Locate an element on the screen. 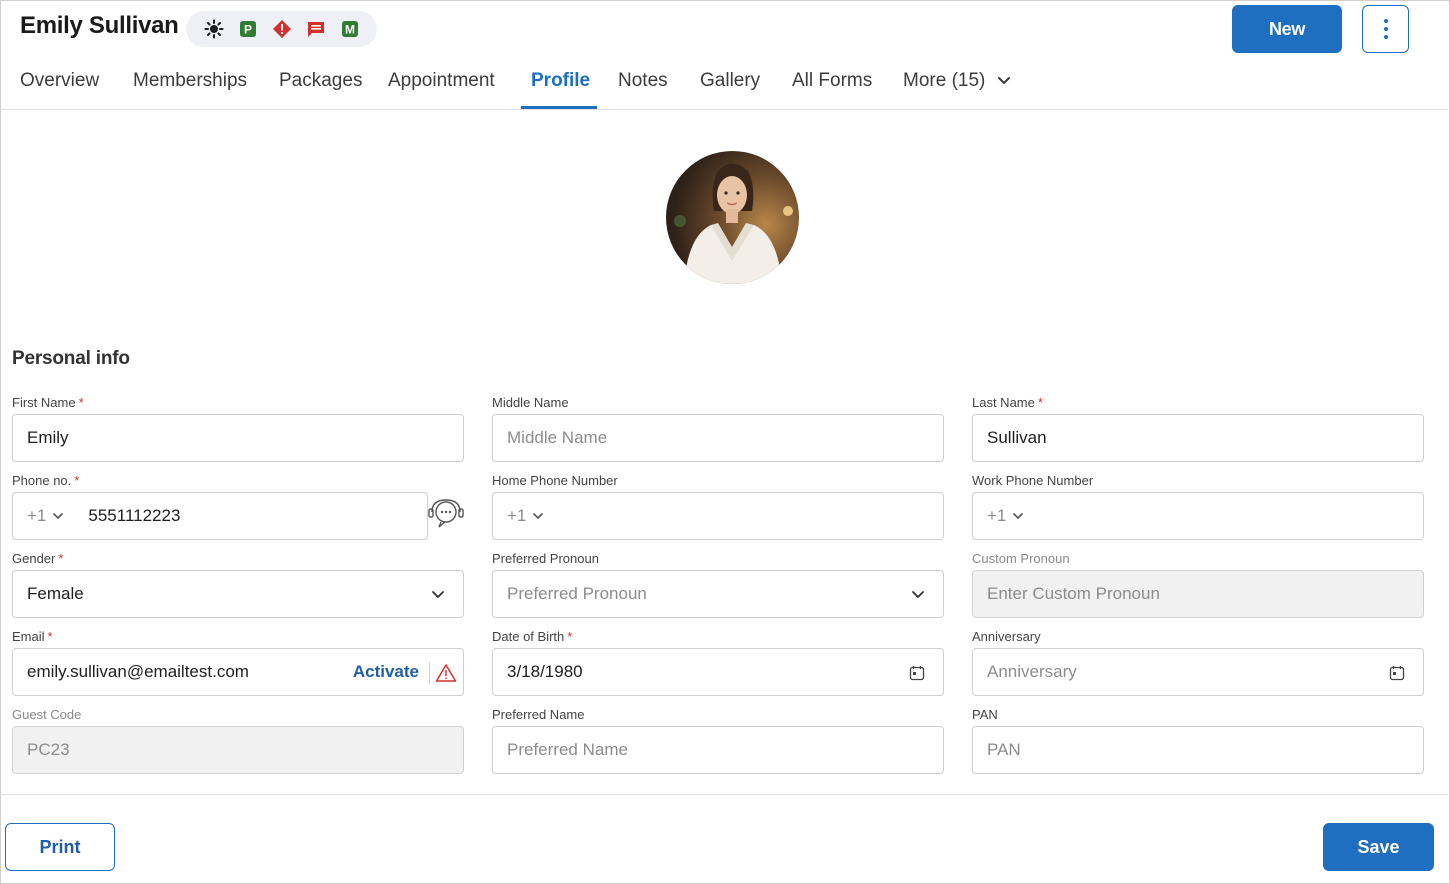 Image resolution: width=1450 pixels, height=884 pixels. warning-icon is located at coordinates (446, 673).